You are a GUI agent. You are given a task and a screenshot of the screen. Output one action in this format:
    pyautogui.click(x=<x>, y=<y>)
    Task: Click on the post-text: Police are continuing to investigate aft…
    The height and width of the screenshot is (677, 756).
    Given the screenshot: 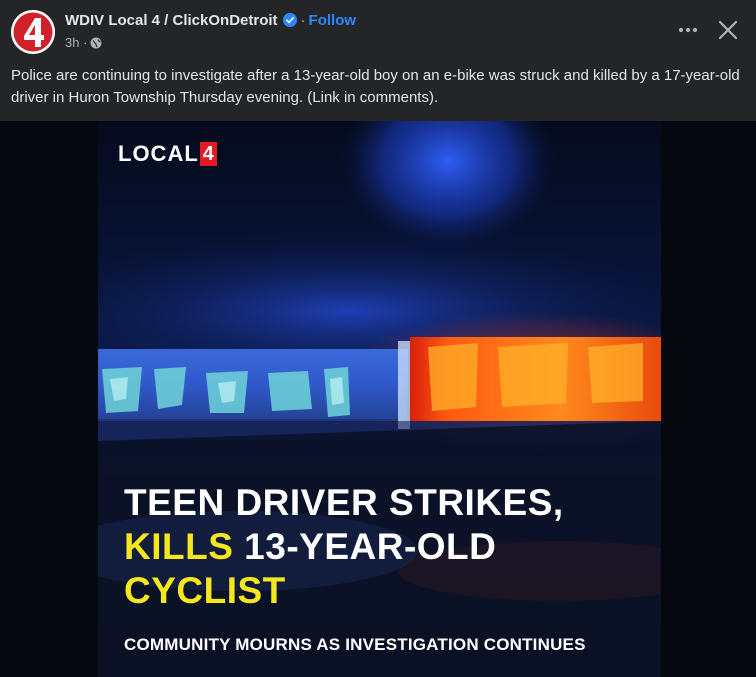 What is the action you would take?
    pyautogui.click(x=375, y=86)
    